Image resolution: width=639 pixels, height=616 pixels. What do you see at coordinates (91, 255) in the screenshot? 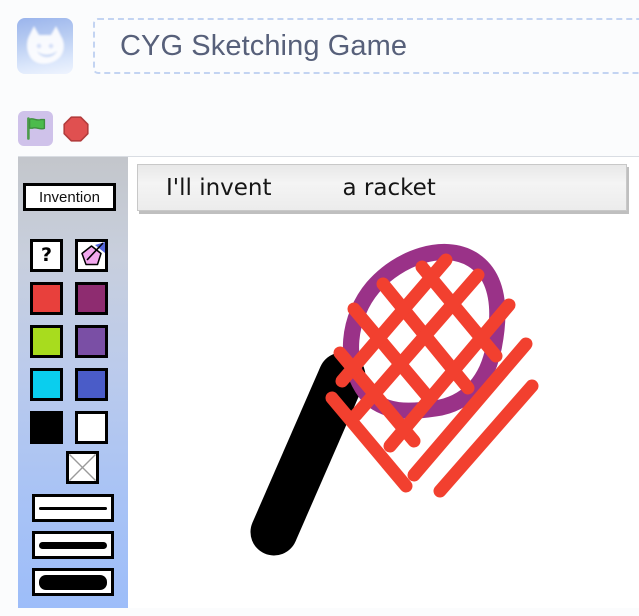
I see `fill-tool-icon` at bounding box center [91, 255].